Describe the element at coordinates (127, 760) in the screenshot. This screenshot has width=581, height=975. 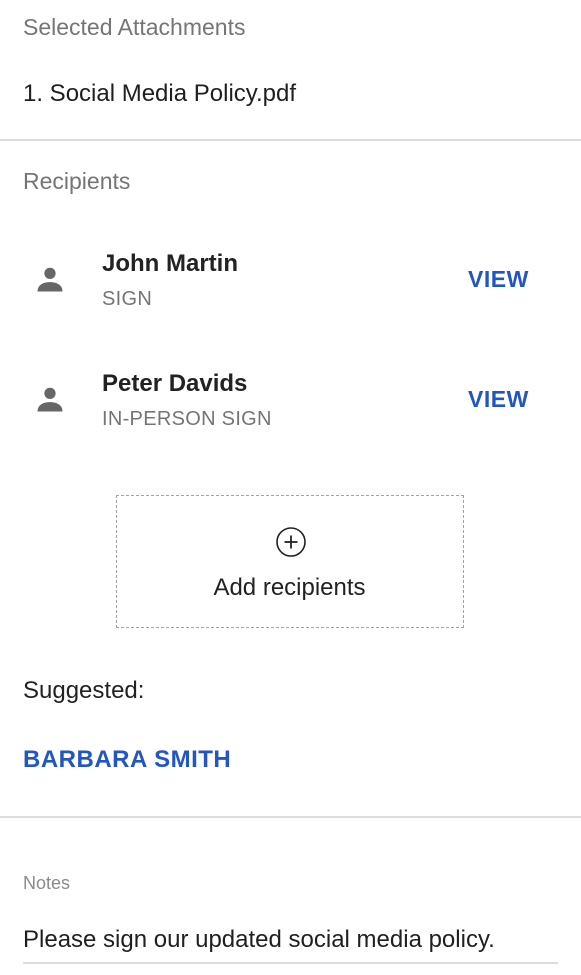
I see `suggested-recipient-link: BARBARA SMITH` at that location.